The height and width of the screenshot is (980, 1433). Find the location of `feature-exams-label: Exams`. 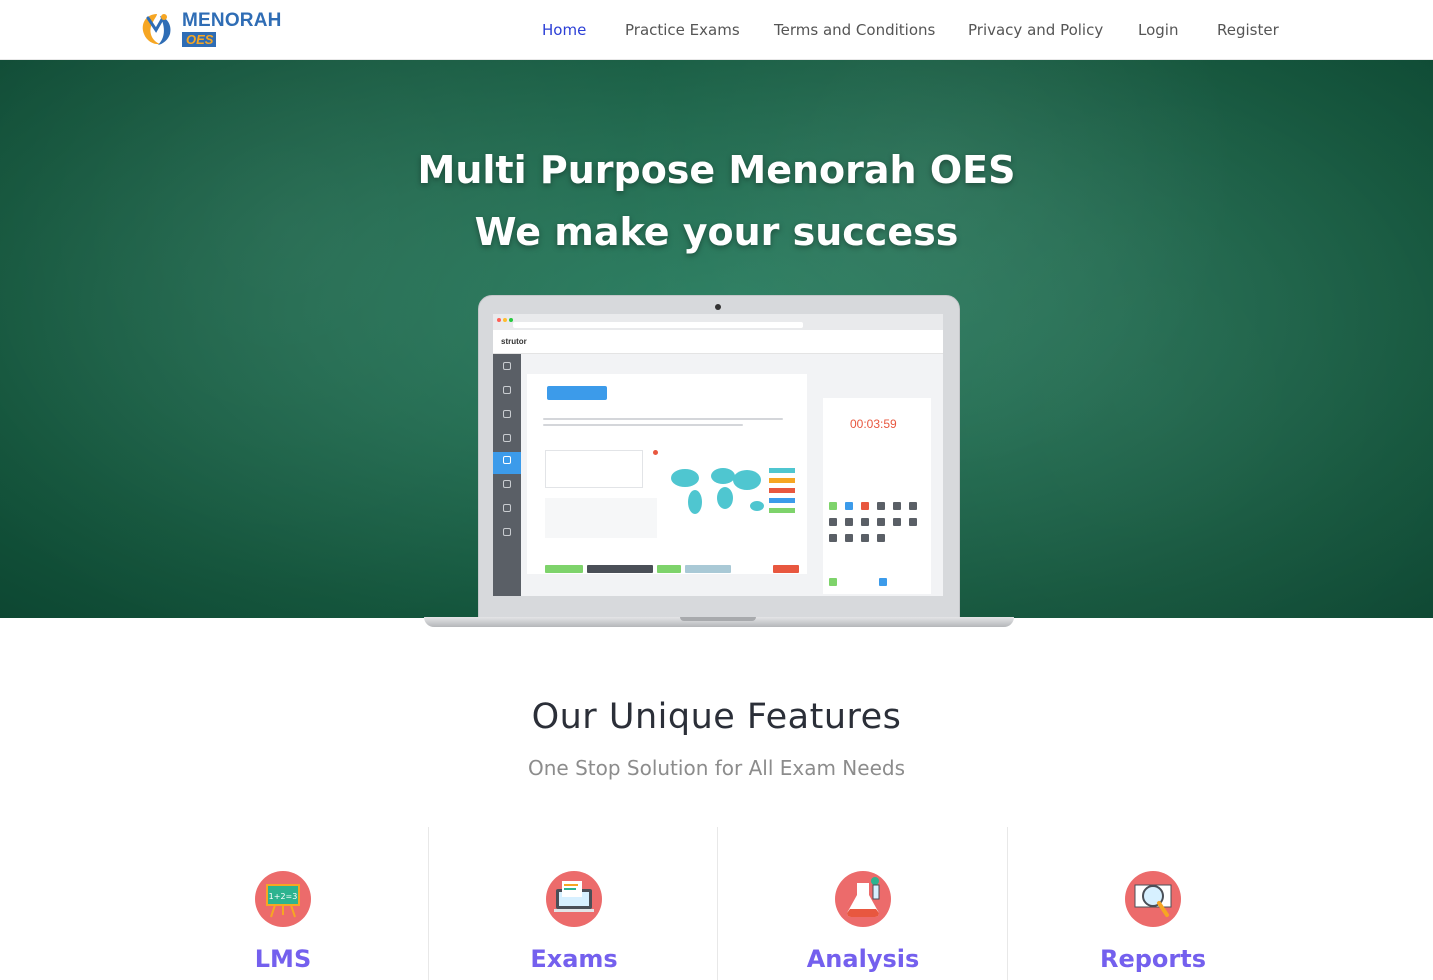

feature-exams-label: Exams is located at coordinates (574, 959).